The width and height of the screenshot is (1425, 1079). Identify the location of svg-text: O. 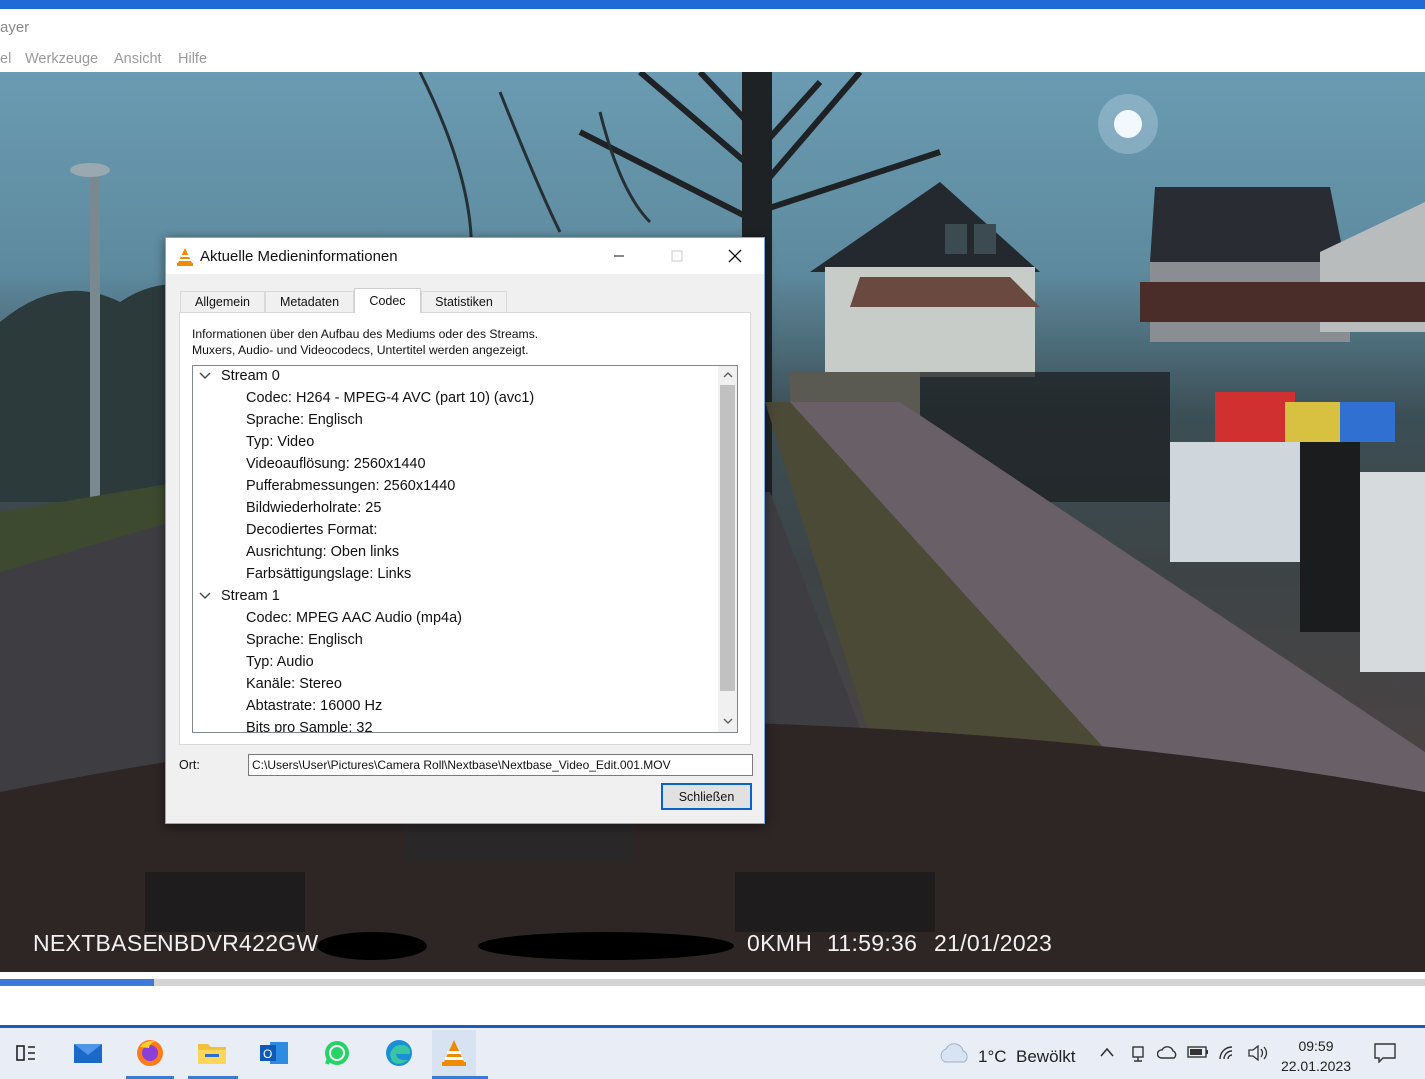
(267, 1054).